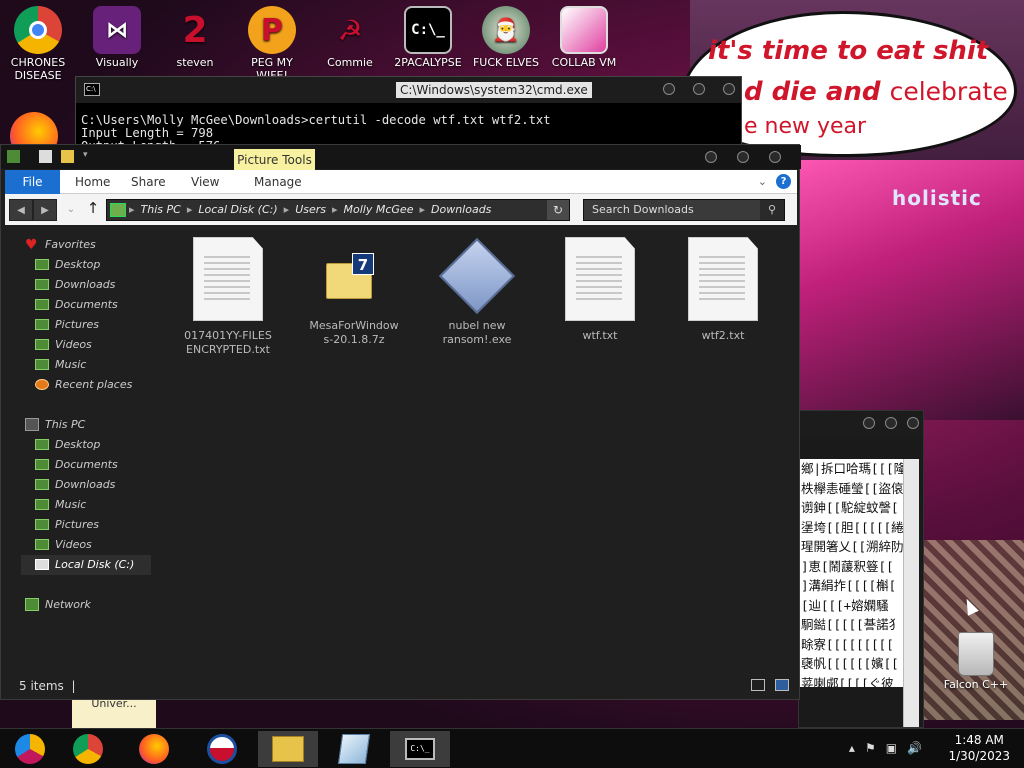 The width and height of the screenshot is (1024, 768). Describe the element at coordinates (89, 156) in the screenshot. I see `chevron-down-icon: ▾` at that location.